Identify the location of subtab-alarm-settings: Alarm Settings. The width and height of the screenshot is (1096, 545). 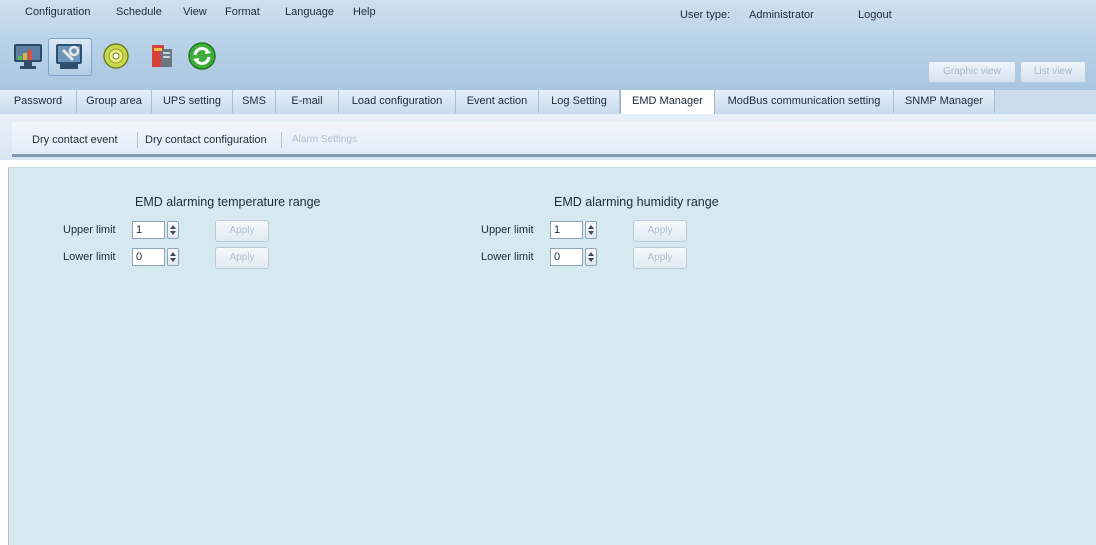
(324, 139).